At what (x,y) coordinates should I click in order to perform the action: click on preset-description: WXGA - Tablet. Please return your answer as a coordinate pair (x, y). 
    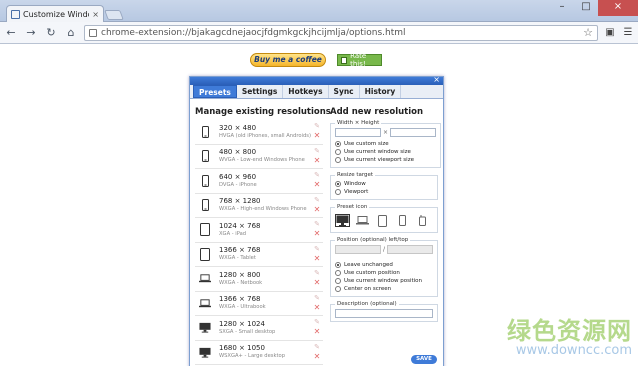
    Looking at the image, I should click on (237, 258).